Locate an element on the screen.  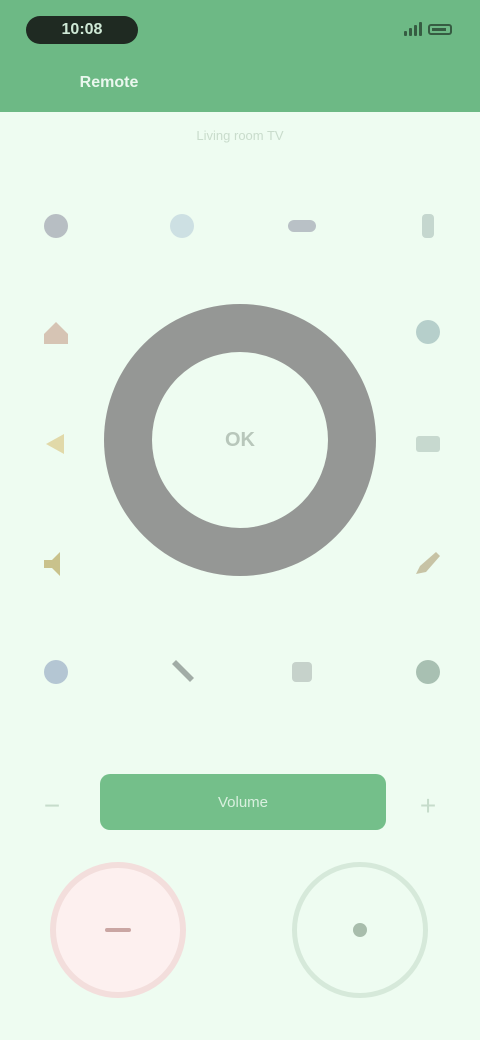
menu-button is located at coordinates (302, 226).